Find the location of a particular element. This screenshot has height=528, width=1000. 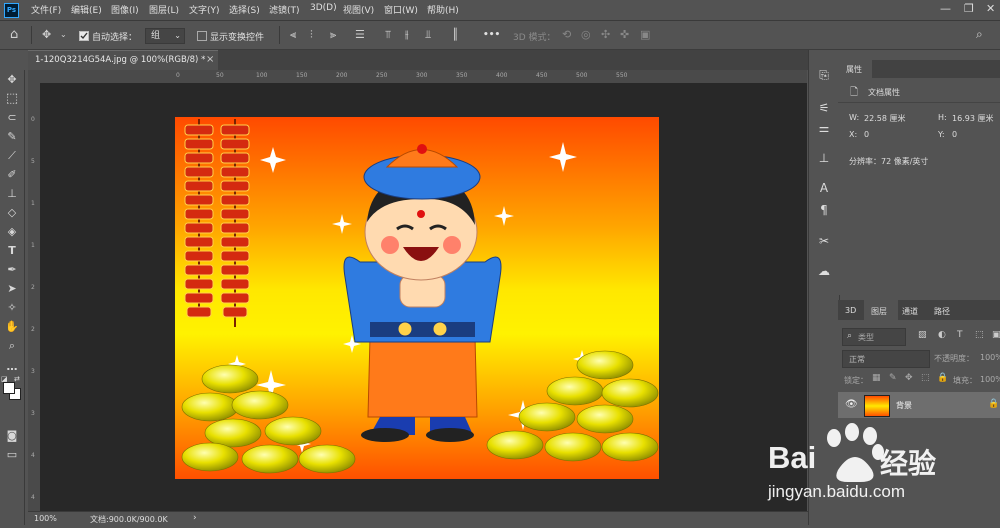

type-tool-icon: T is located at coordinates (12, 251).